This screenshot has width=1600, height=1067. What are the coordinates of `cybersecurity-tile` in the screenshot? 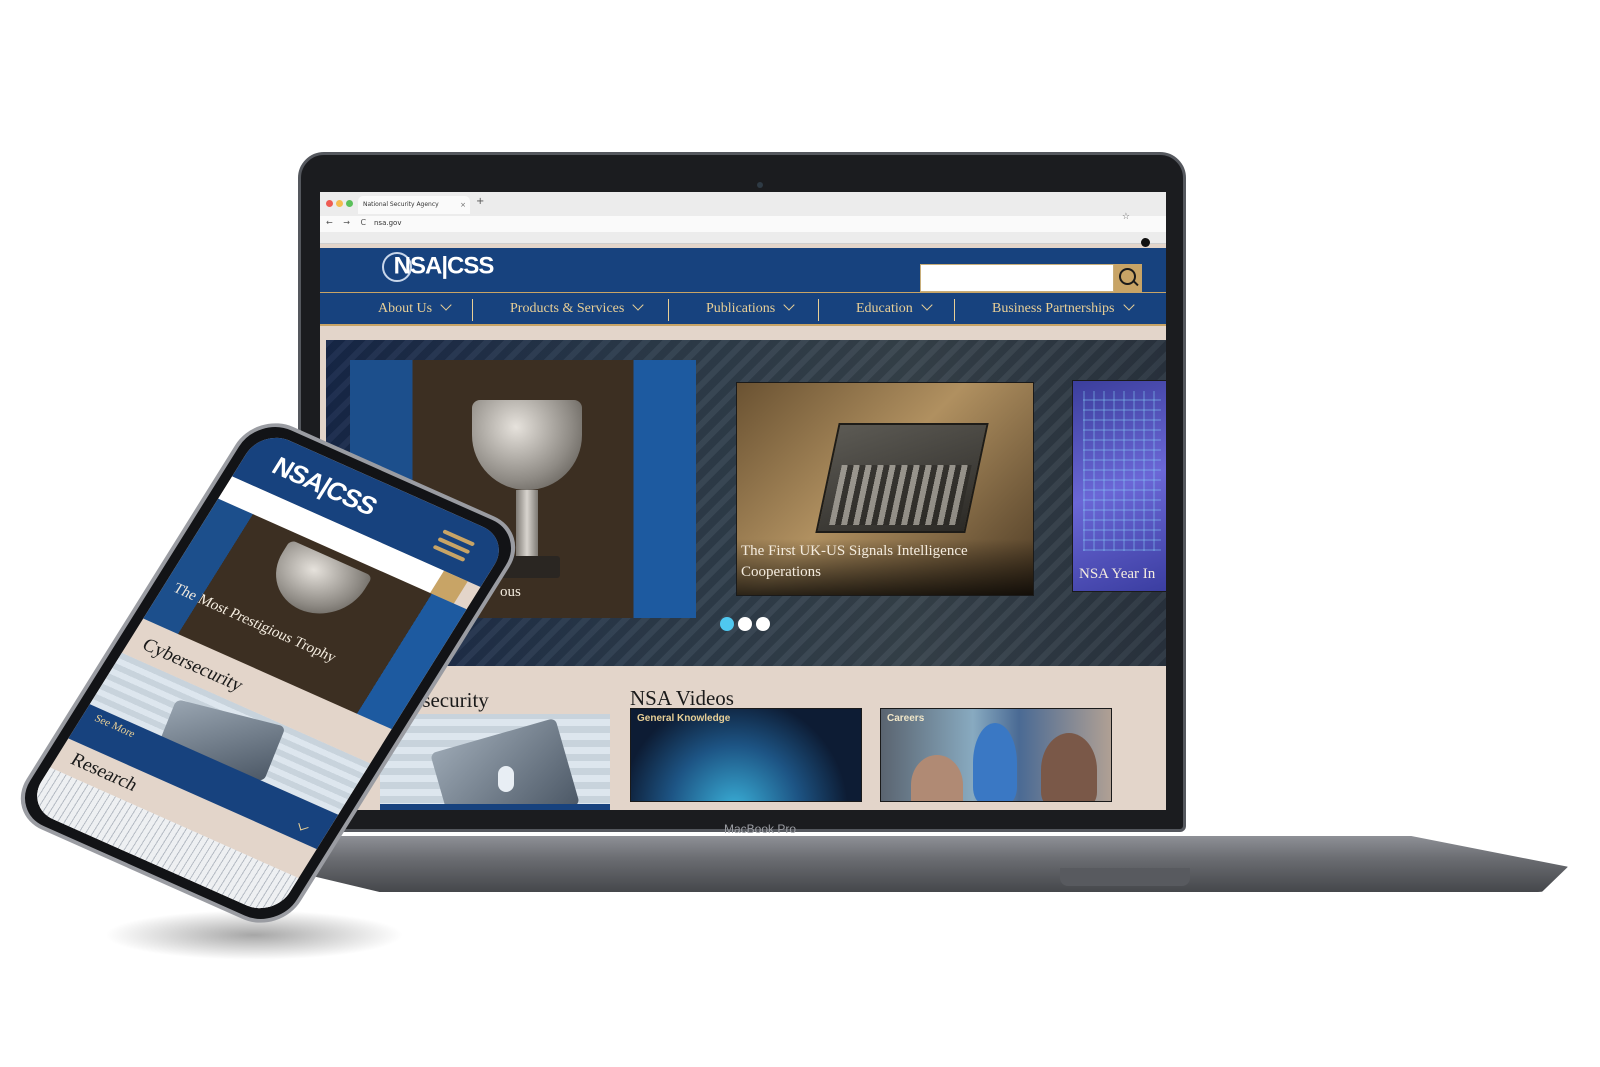 It's located at (495, 762).